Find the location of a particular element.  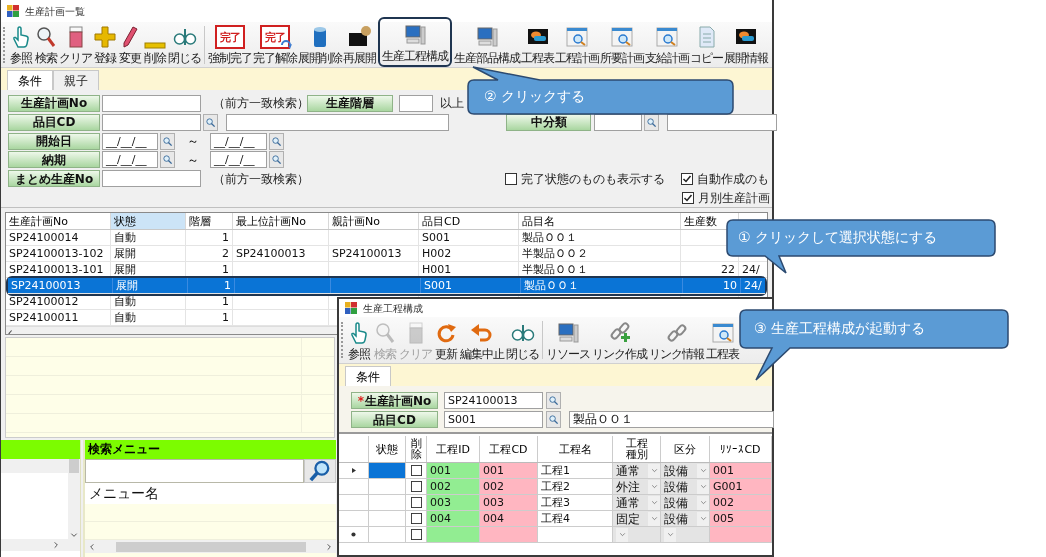

toolbar-button: 検索 is located at coordinates (46, 44).